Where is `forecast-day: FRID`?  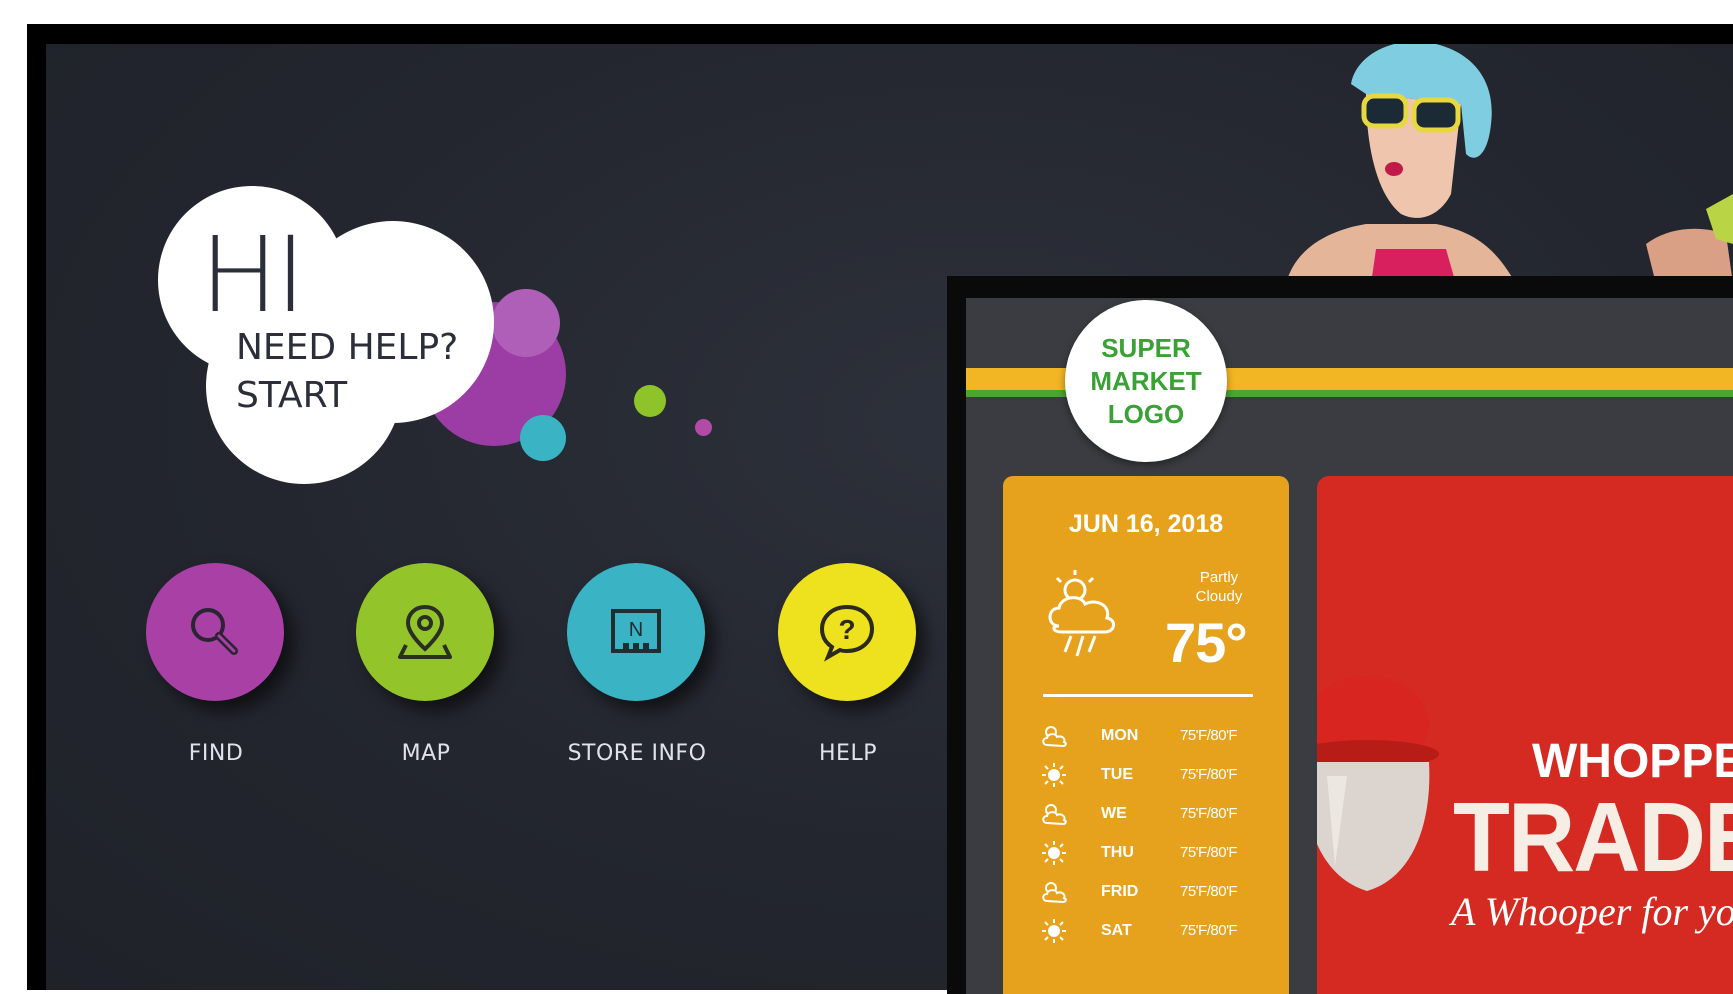 forecast-day: FRID is located at coordinates (1120, 891).